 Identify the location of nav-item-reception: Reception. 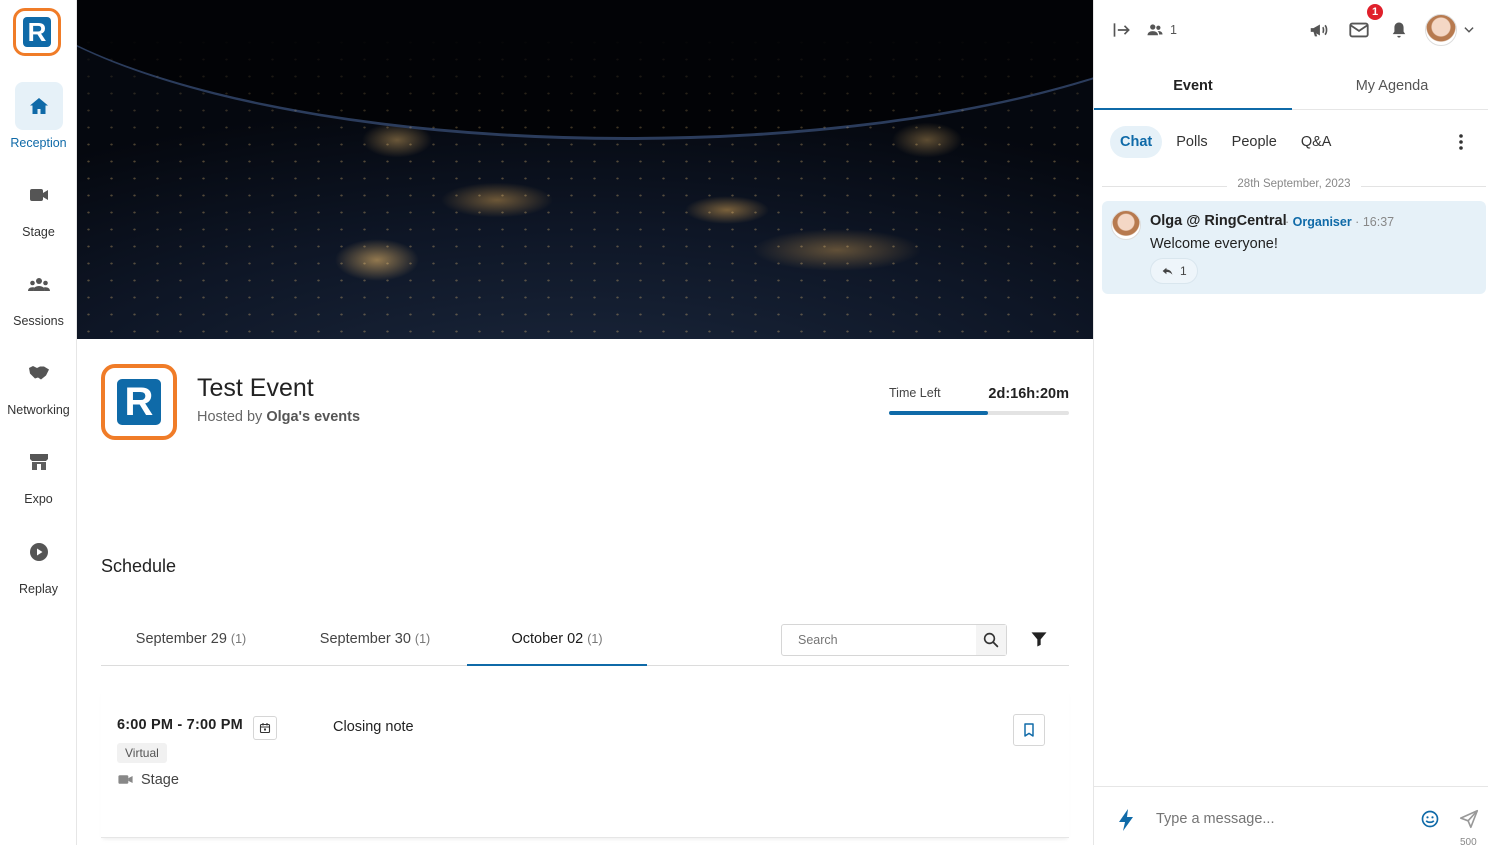
(38, 116).